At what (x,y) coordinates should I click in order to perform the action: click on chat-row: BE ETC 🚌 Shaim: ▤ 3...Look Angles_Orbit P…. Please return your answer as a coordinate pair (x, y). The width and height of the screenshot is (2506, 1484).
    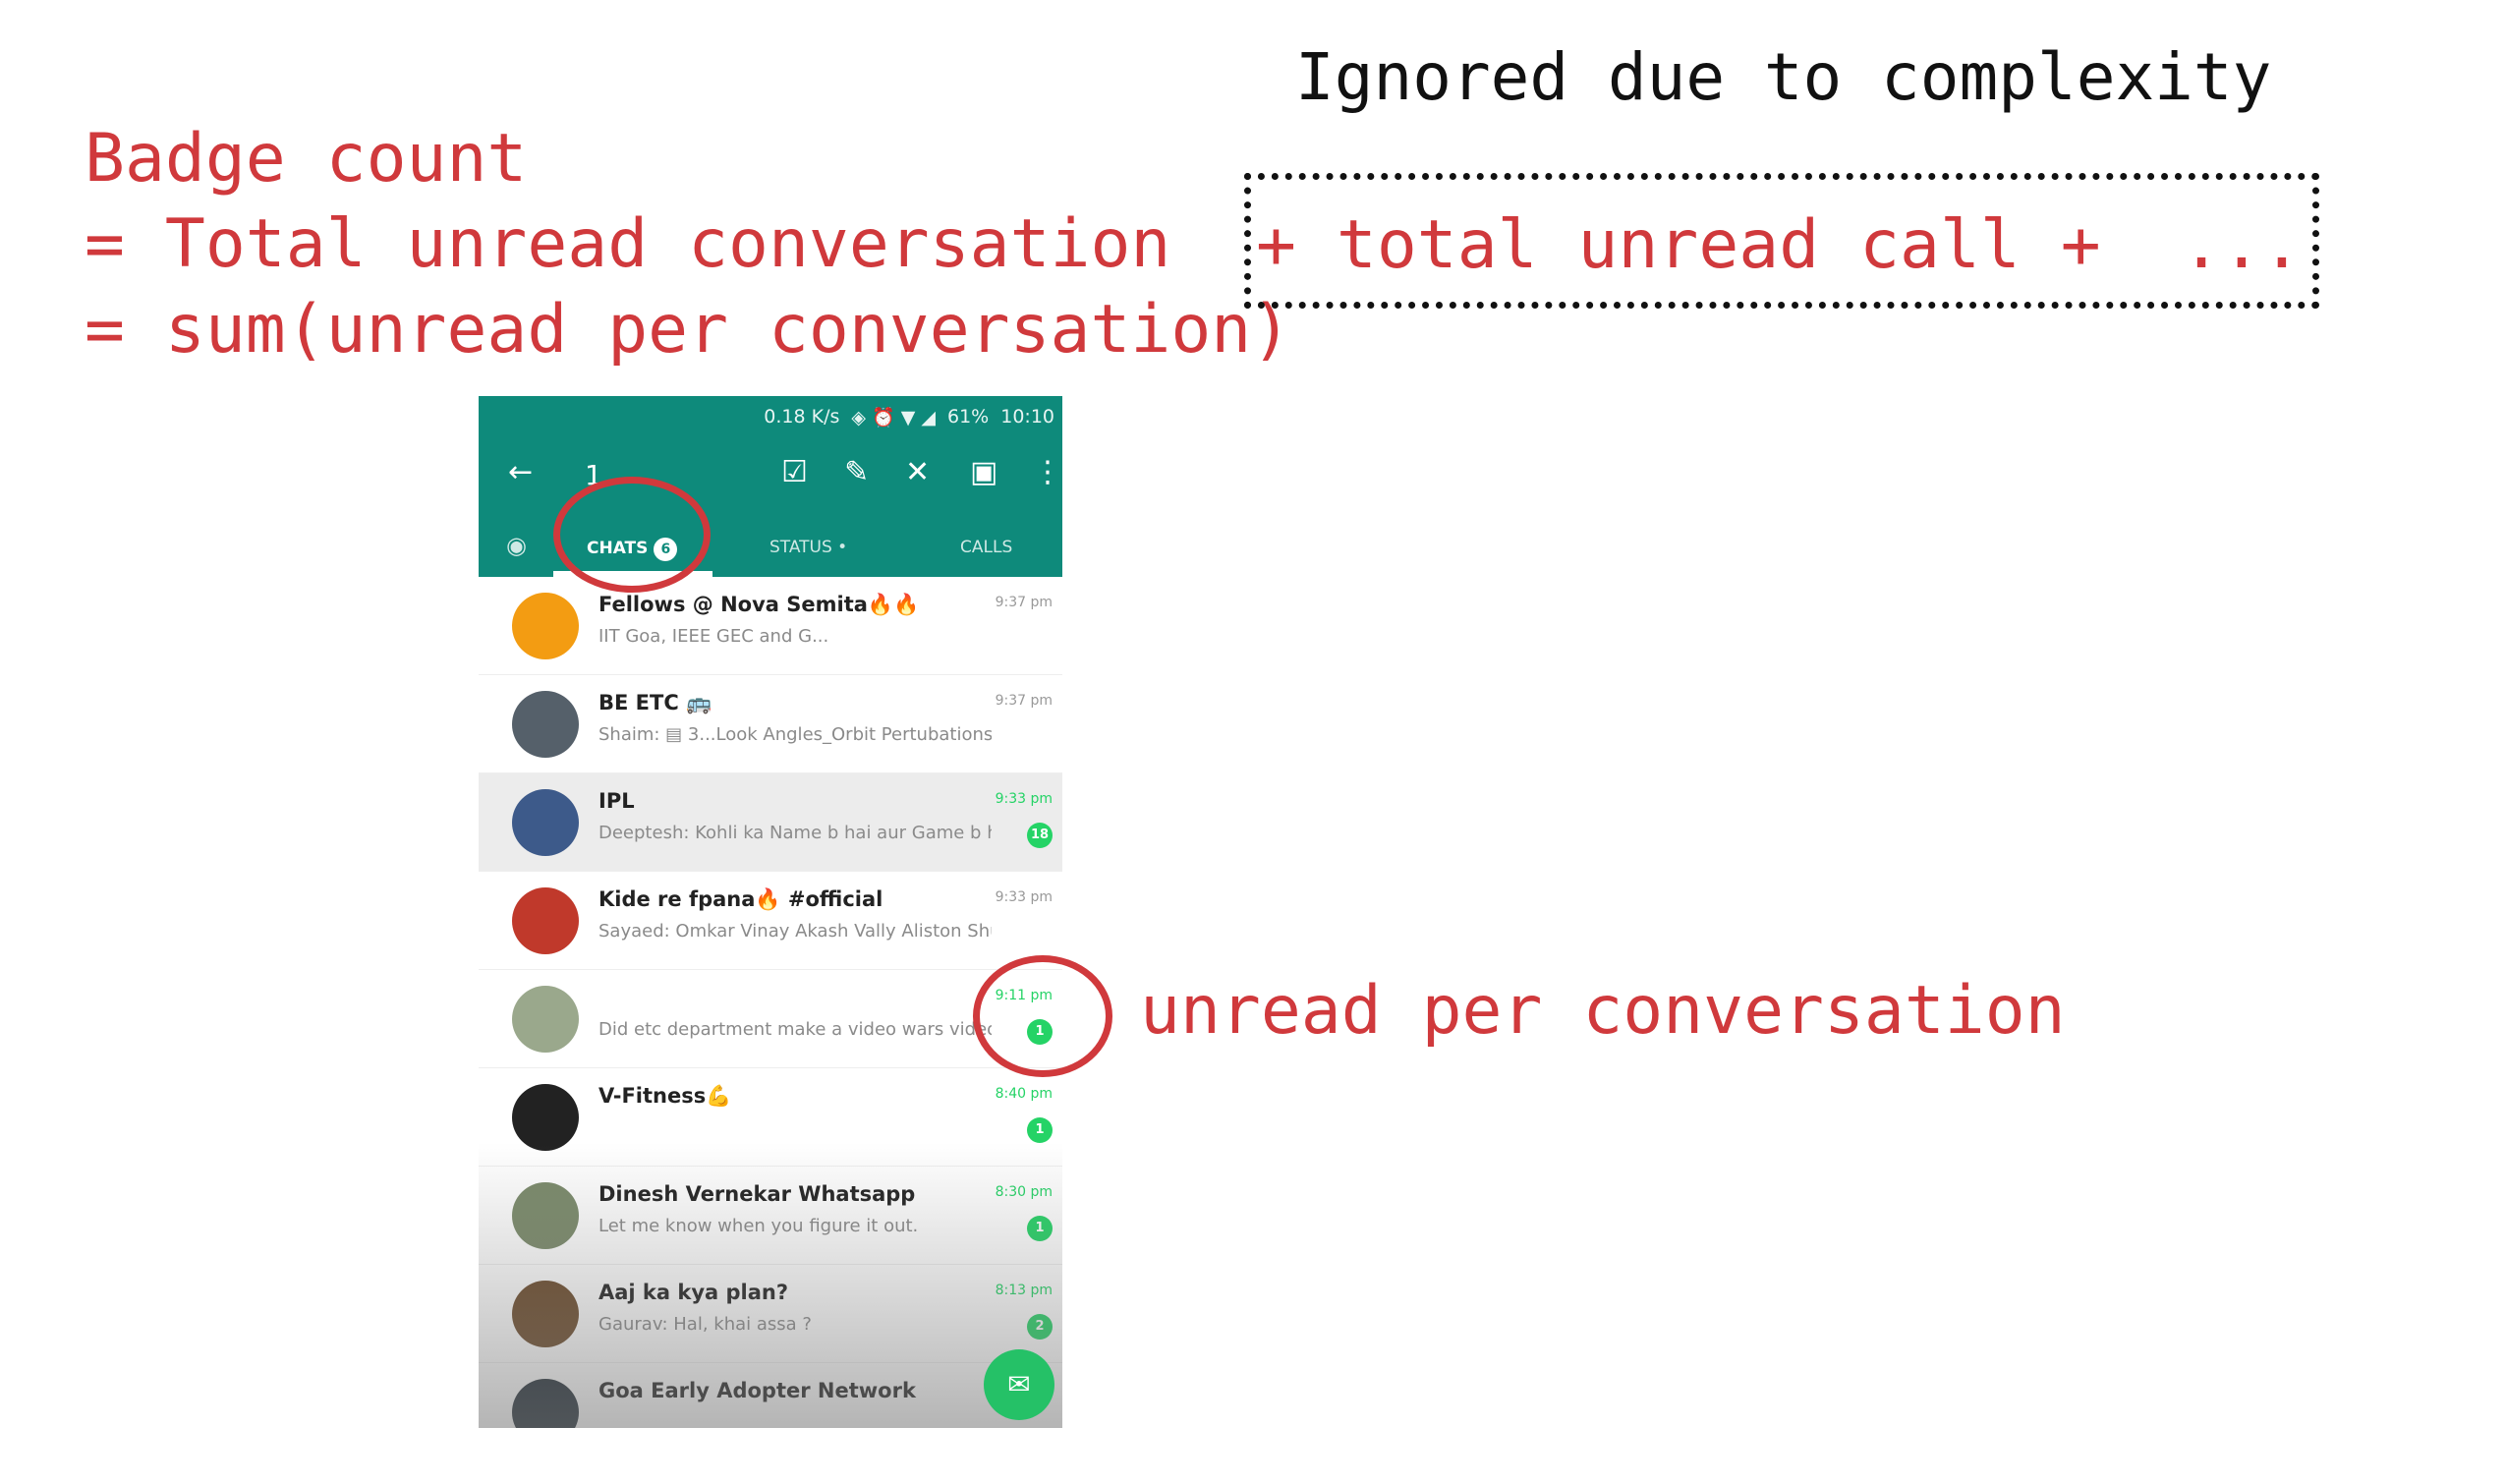
    Looking at the image, I should click on (770, 724).